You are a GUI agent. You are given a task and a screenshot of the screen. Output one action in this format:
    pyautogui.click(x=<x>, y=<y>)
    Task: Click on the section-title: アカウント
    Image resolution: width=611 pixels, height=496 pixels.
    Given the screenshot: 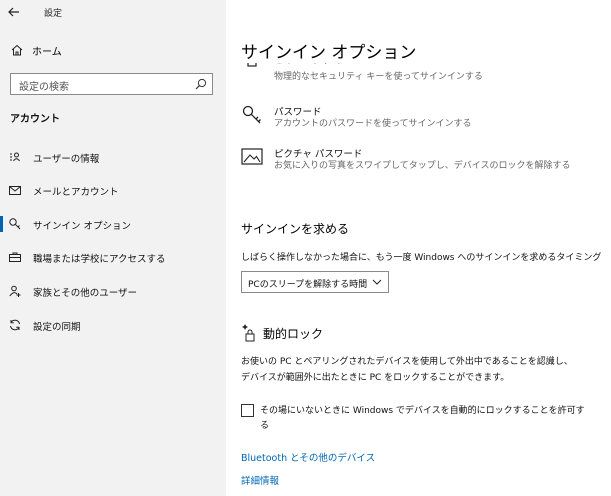 What is the action you would take?
    pyautogui.click(x=35, y=119)
    